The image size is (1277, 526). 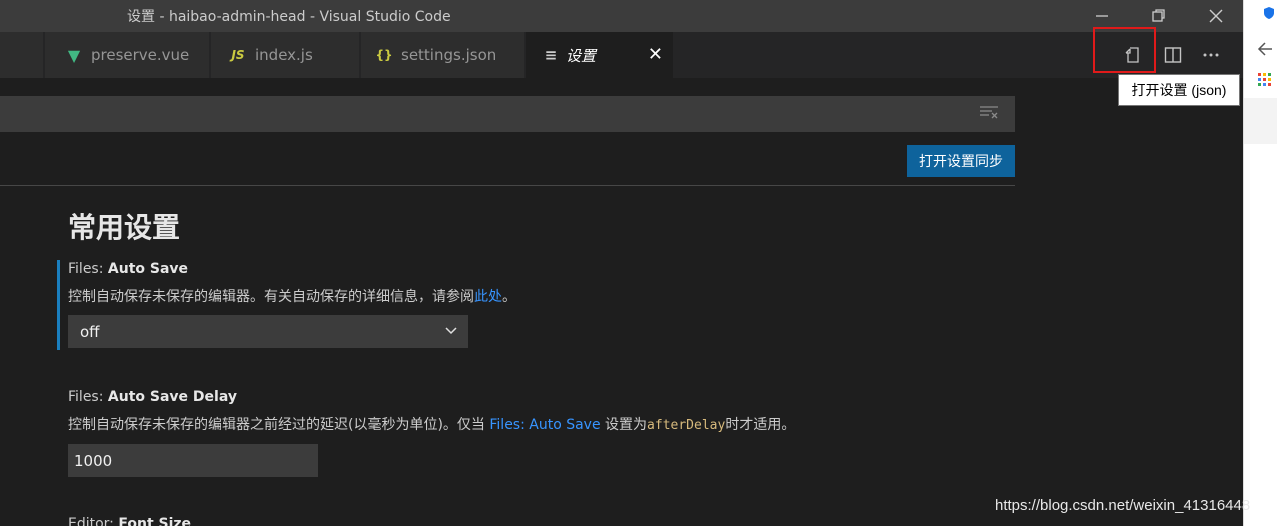 I want to click on description-suffix: 。, so click(x=509, y=297).